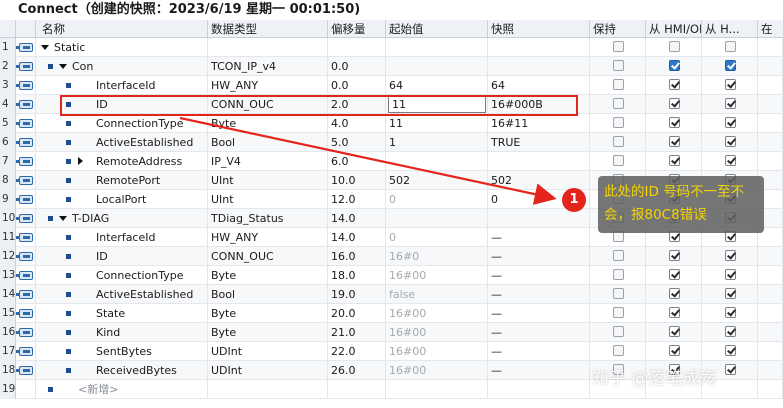 The width and height of the screenshot is (783, 408). Describe the element at coordinates (122, 29) in the screenshot. I see `header-name: 名称` at that location.